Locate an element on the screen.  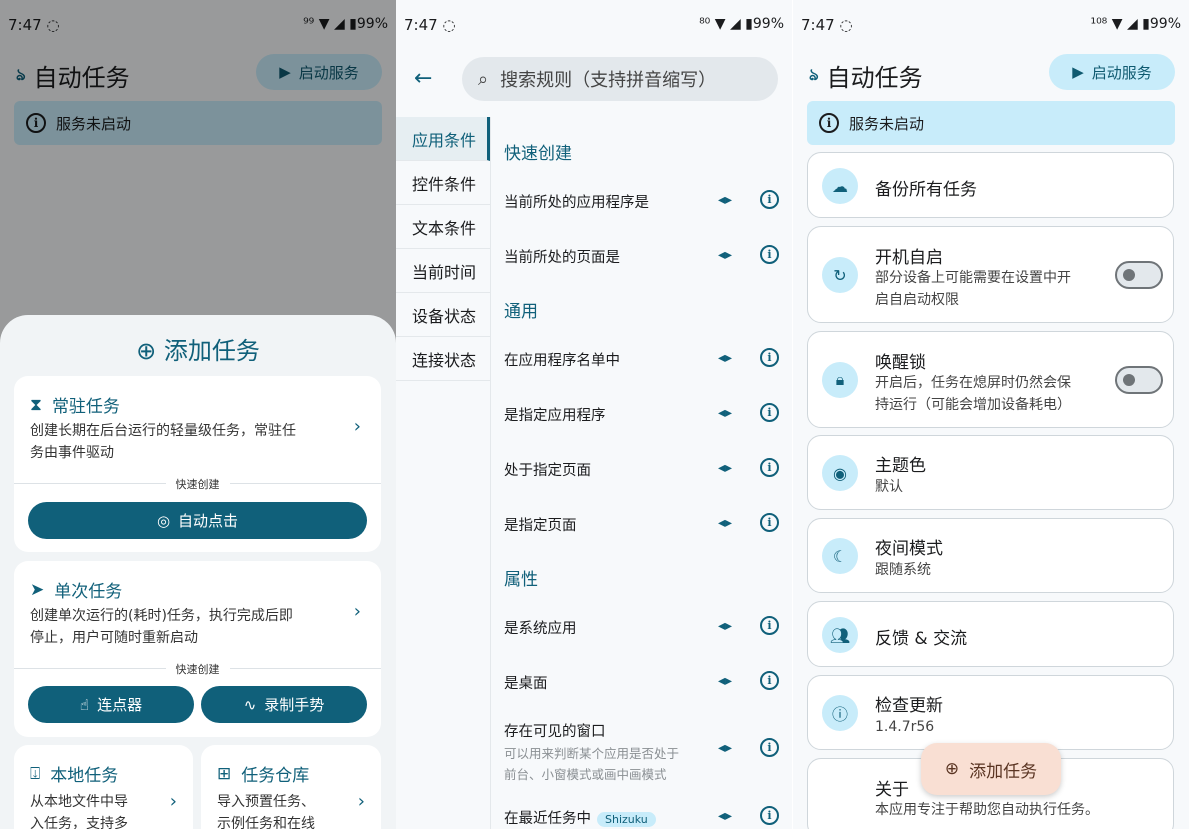
local-task-title: ⍗ 本地任务 is located at coordinates (74, 774).